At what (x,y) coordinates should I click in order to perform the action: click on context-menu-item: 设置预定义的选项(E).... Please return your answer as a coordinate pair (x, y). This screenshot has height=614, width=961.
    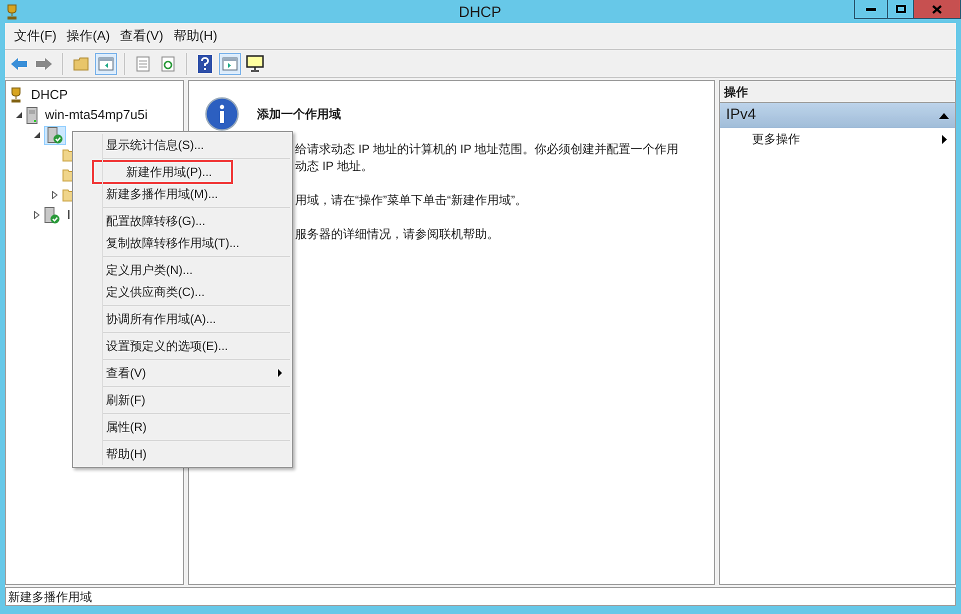
    Looking at the image, I should click on (182, 346).